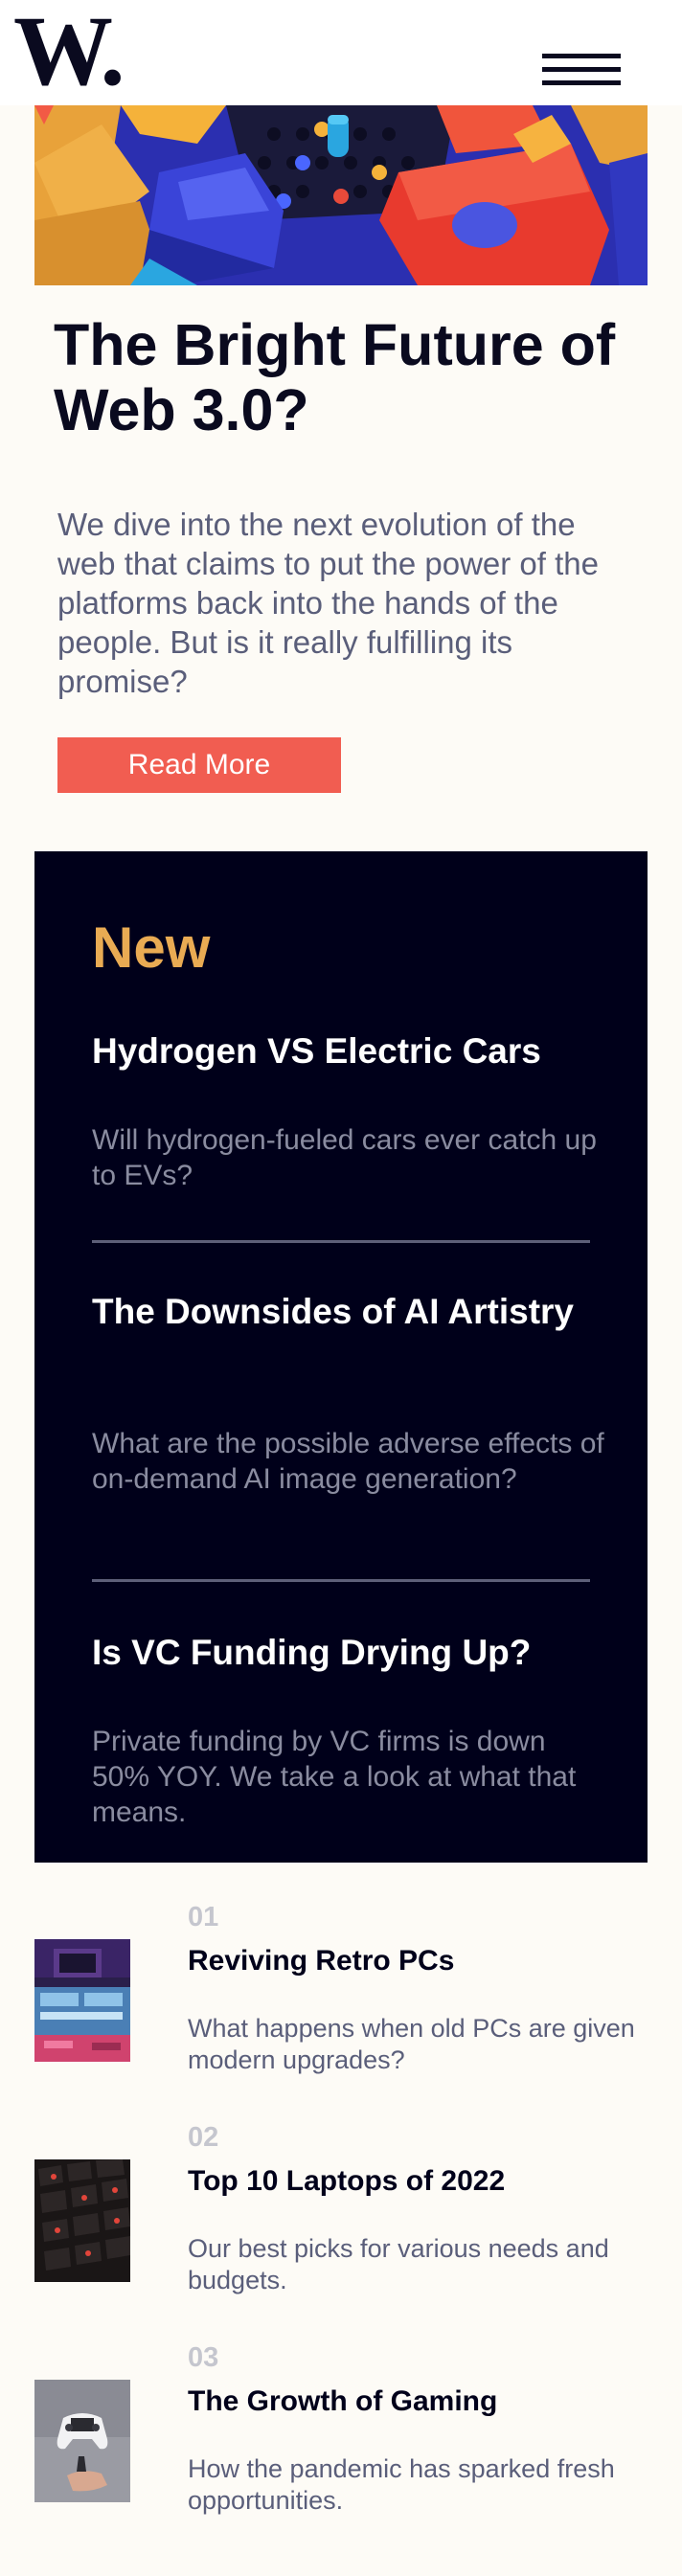 This screenshot has height=2576, width=682. Describe the element at coordinates (341, 52) in the screenshot. I see `site-header: W.` at that location.